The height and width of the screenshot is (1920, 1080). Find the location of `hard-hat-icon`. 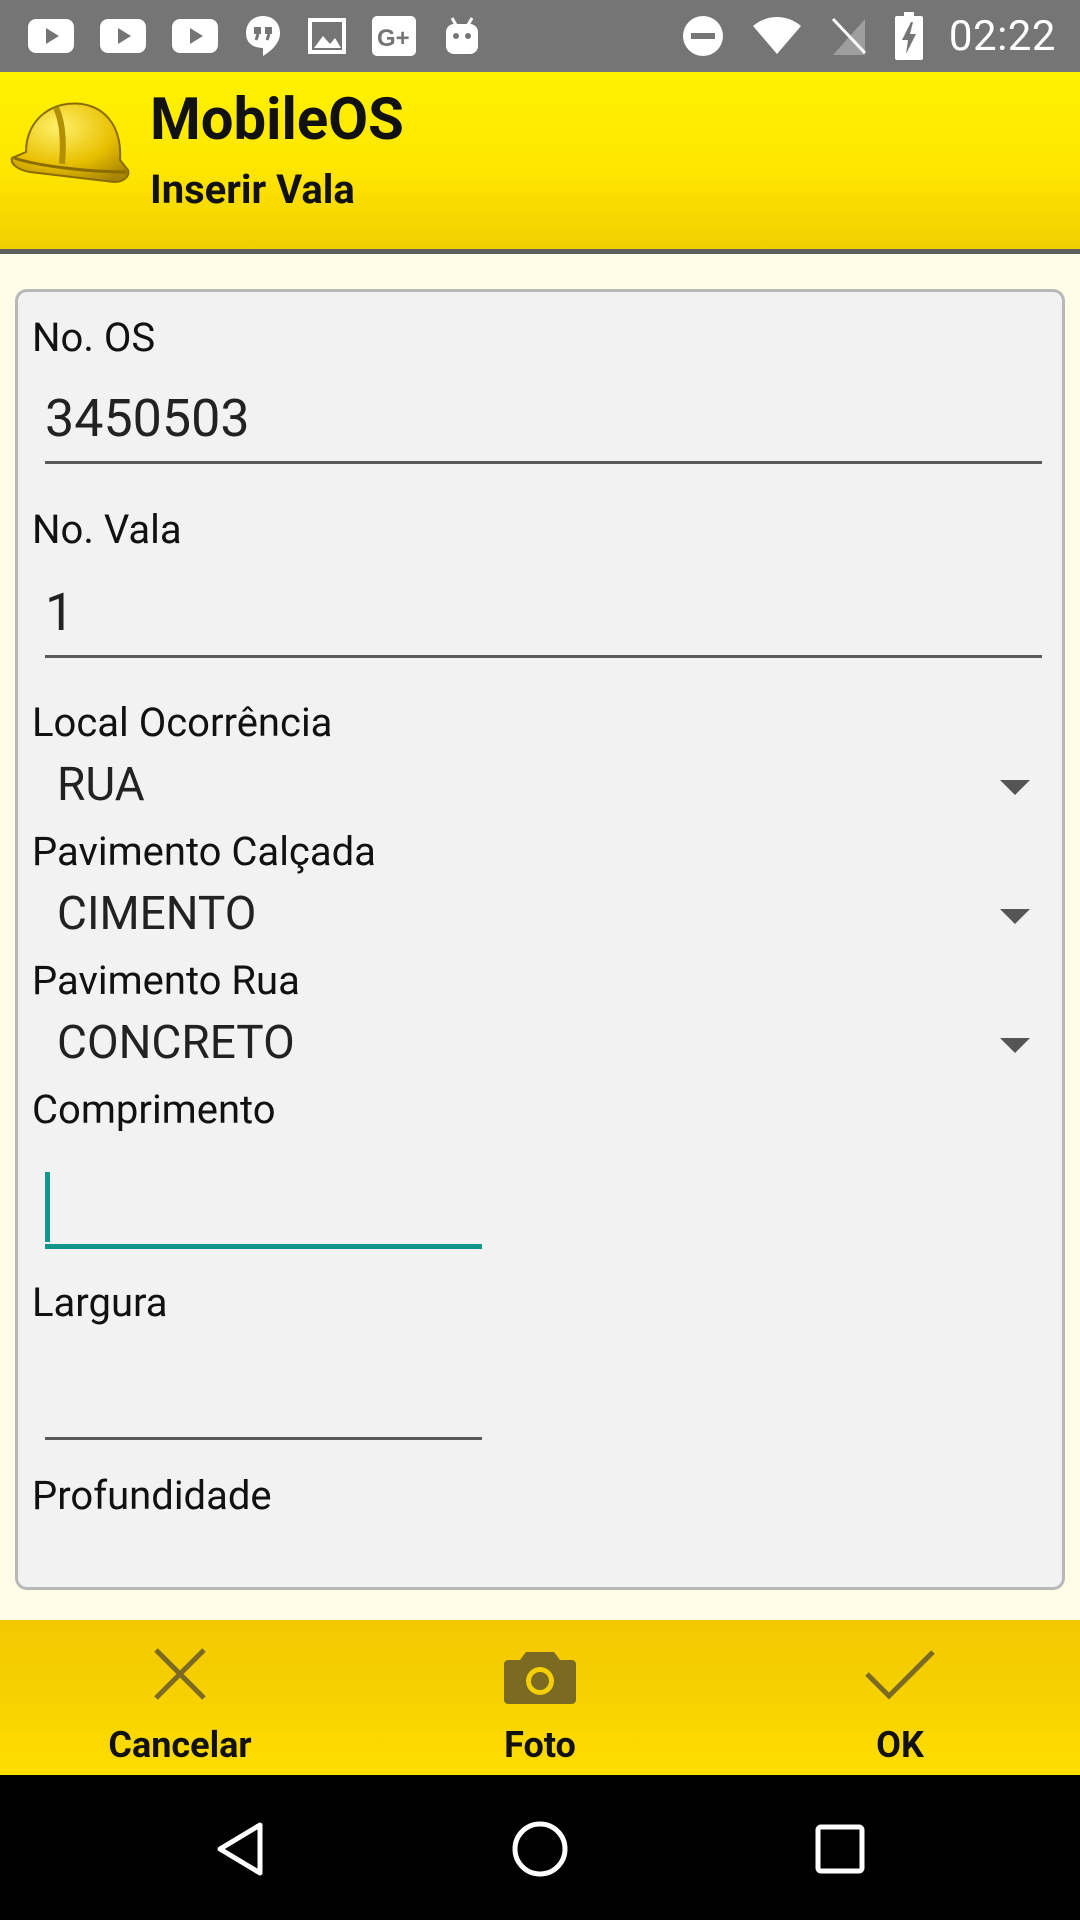

hard-hat-icon is located at coordinates (70, 145).